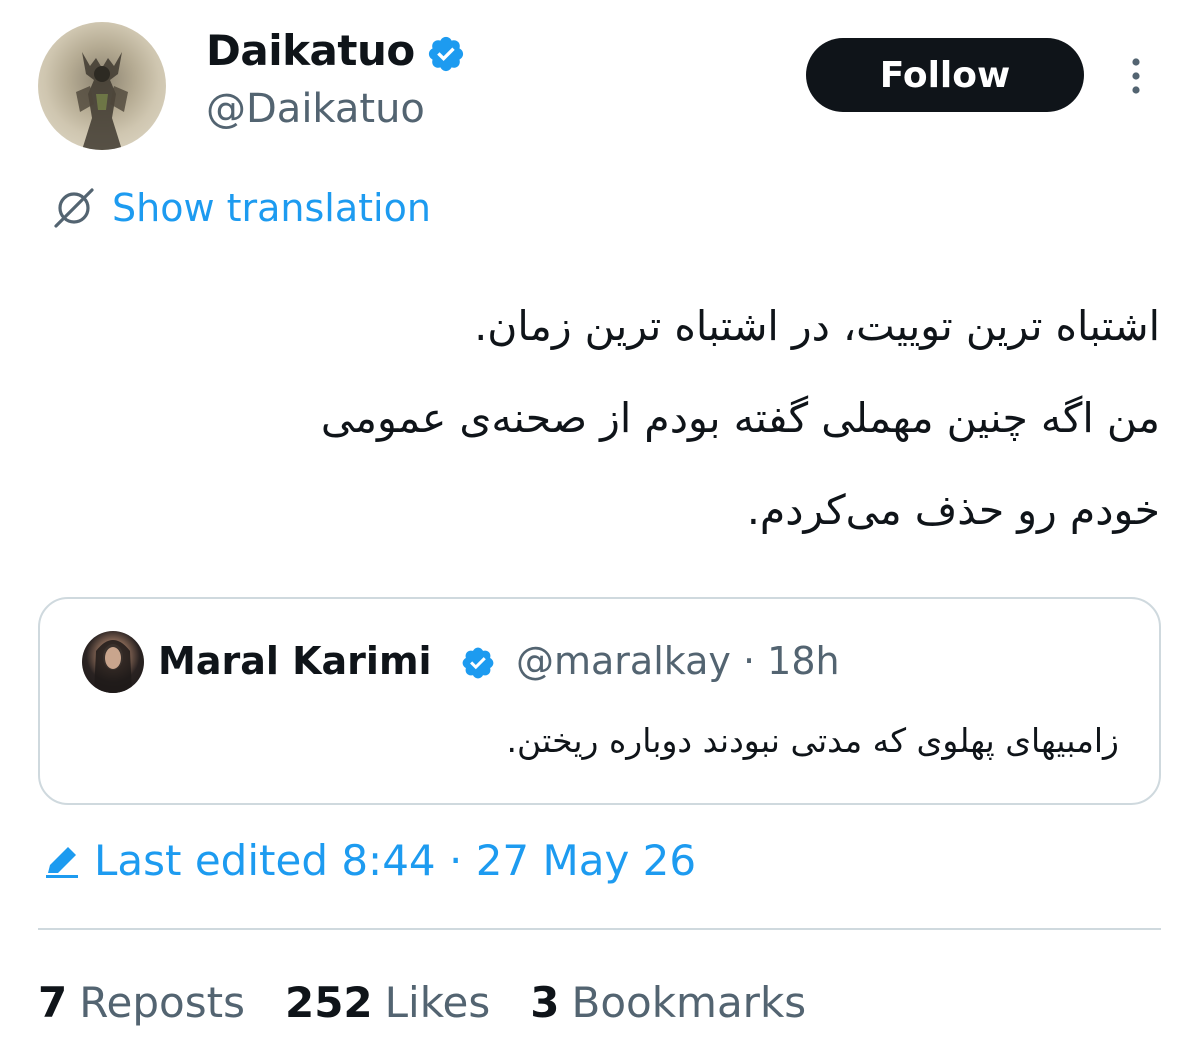 This screenshot has height=1049, width=1200. I want to click on author-handle: @Daikatuo, so click(315, 109).